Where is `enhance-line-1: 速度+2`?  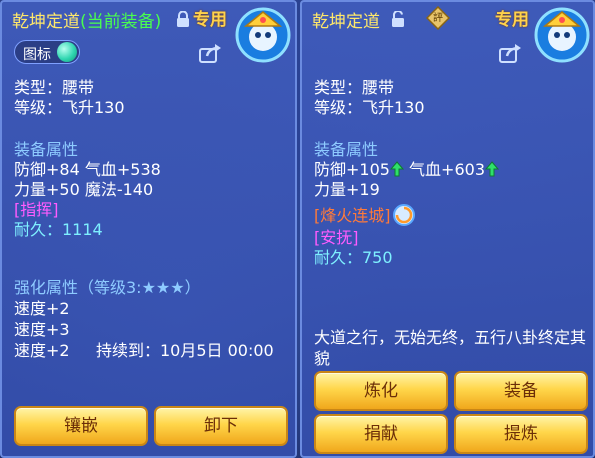
enhance-line-1: 速度+2 is located at coordinates (42, 308).